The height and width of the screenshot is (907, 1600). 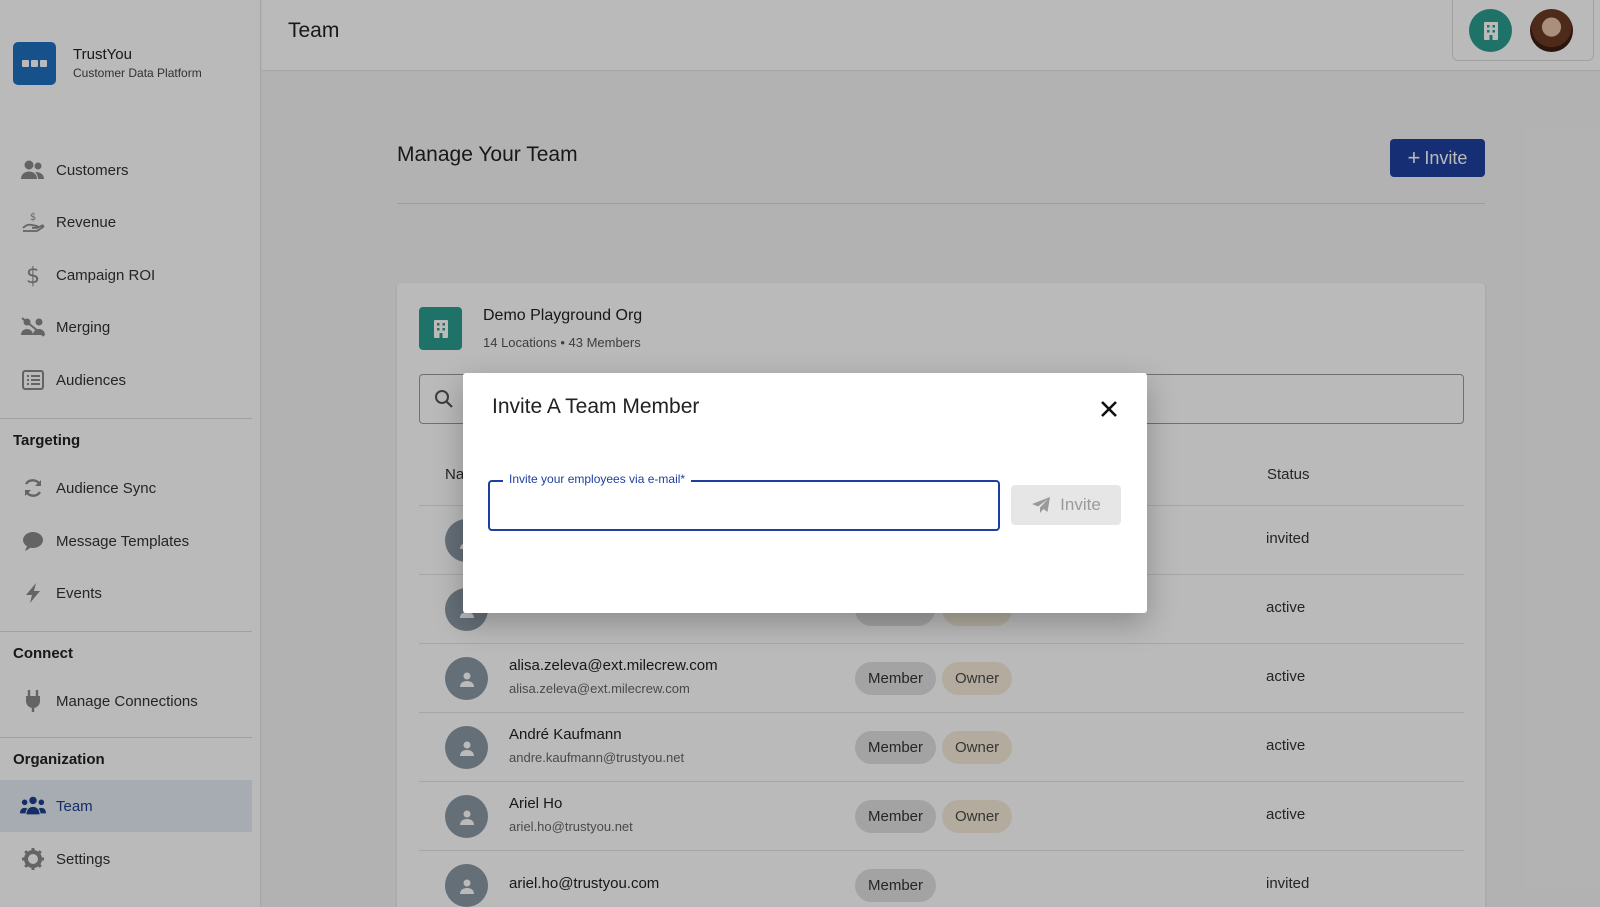 What do you see at coordinates (744, 505) in the screenshot?
I see `invite-email-input` at bounding box center [744, 505].